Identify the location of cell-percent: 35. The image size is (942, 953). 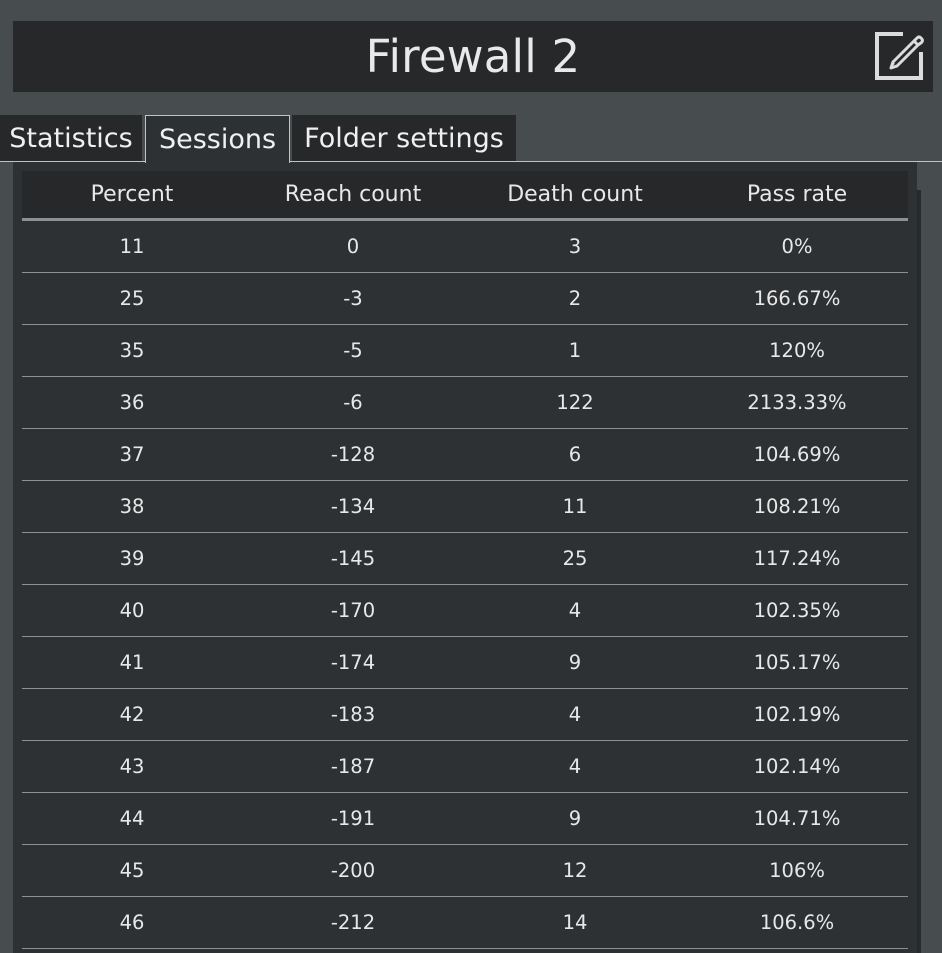
(132, 350).